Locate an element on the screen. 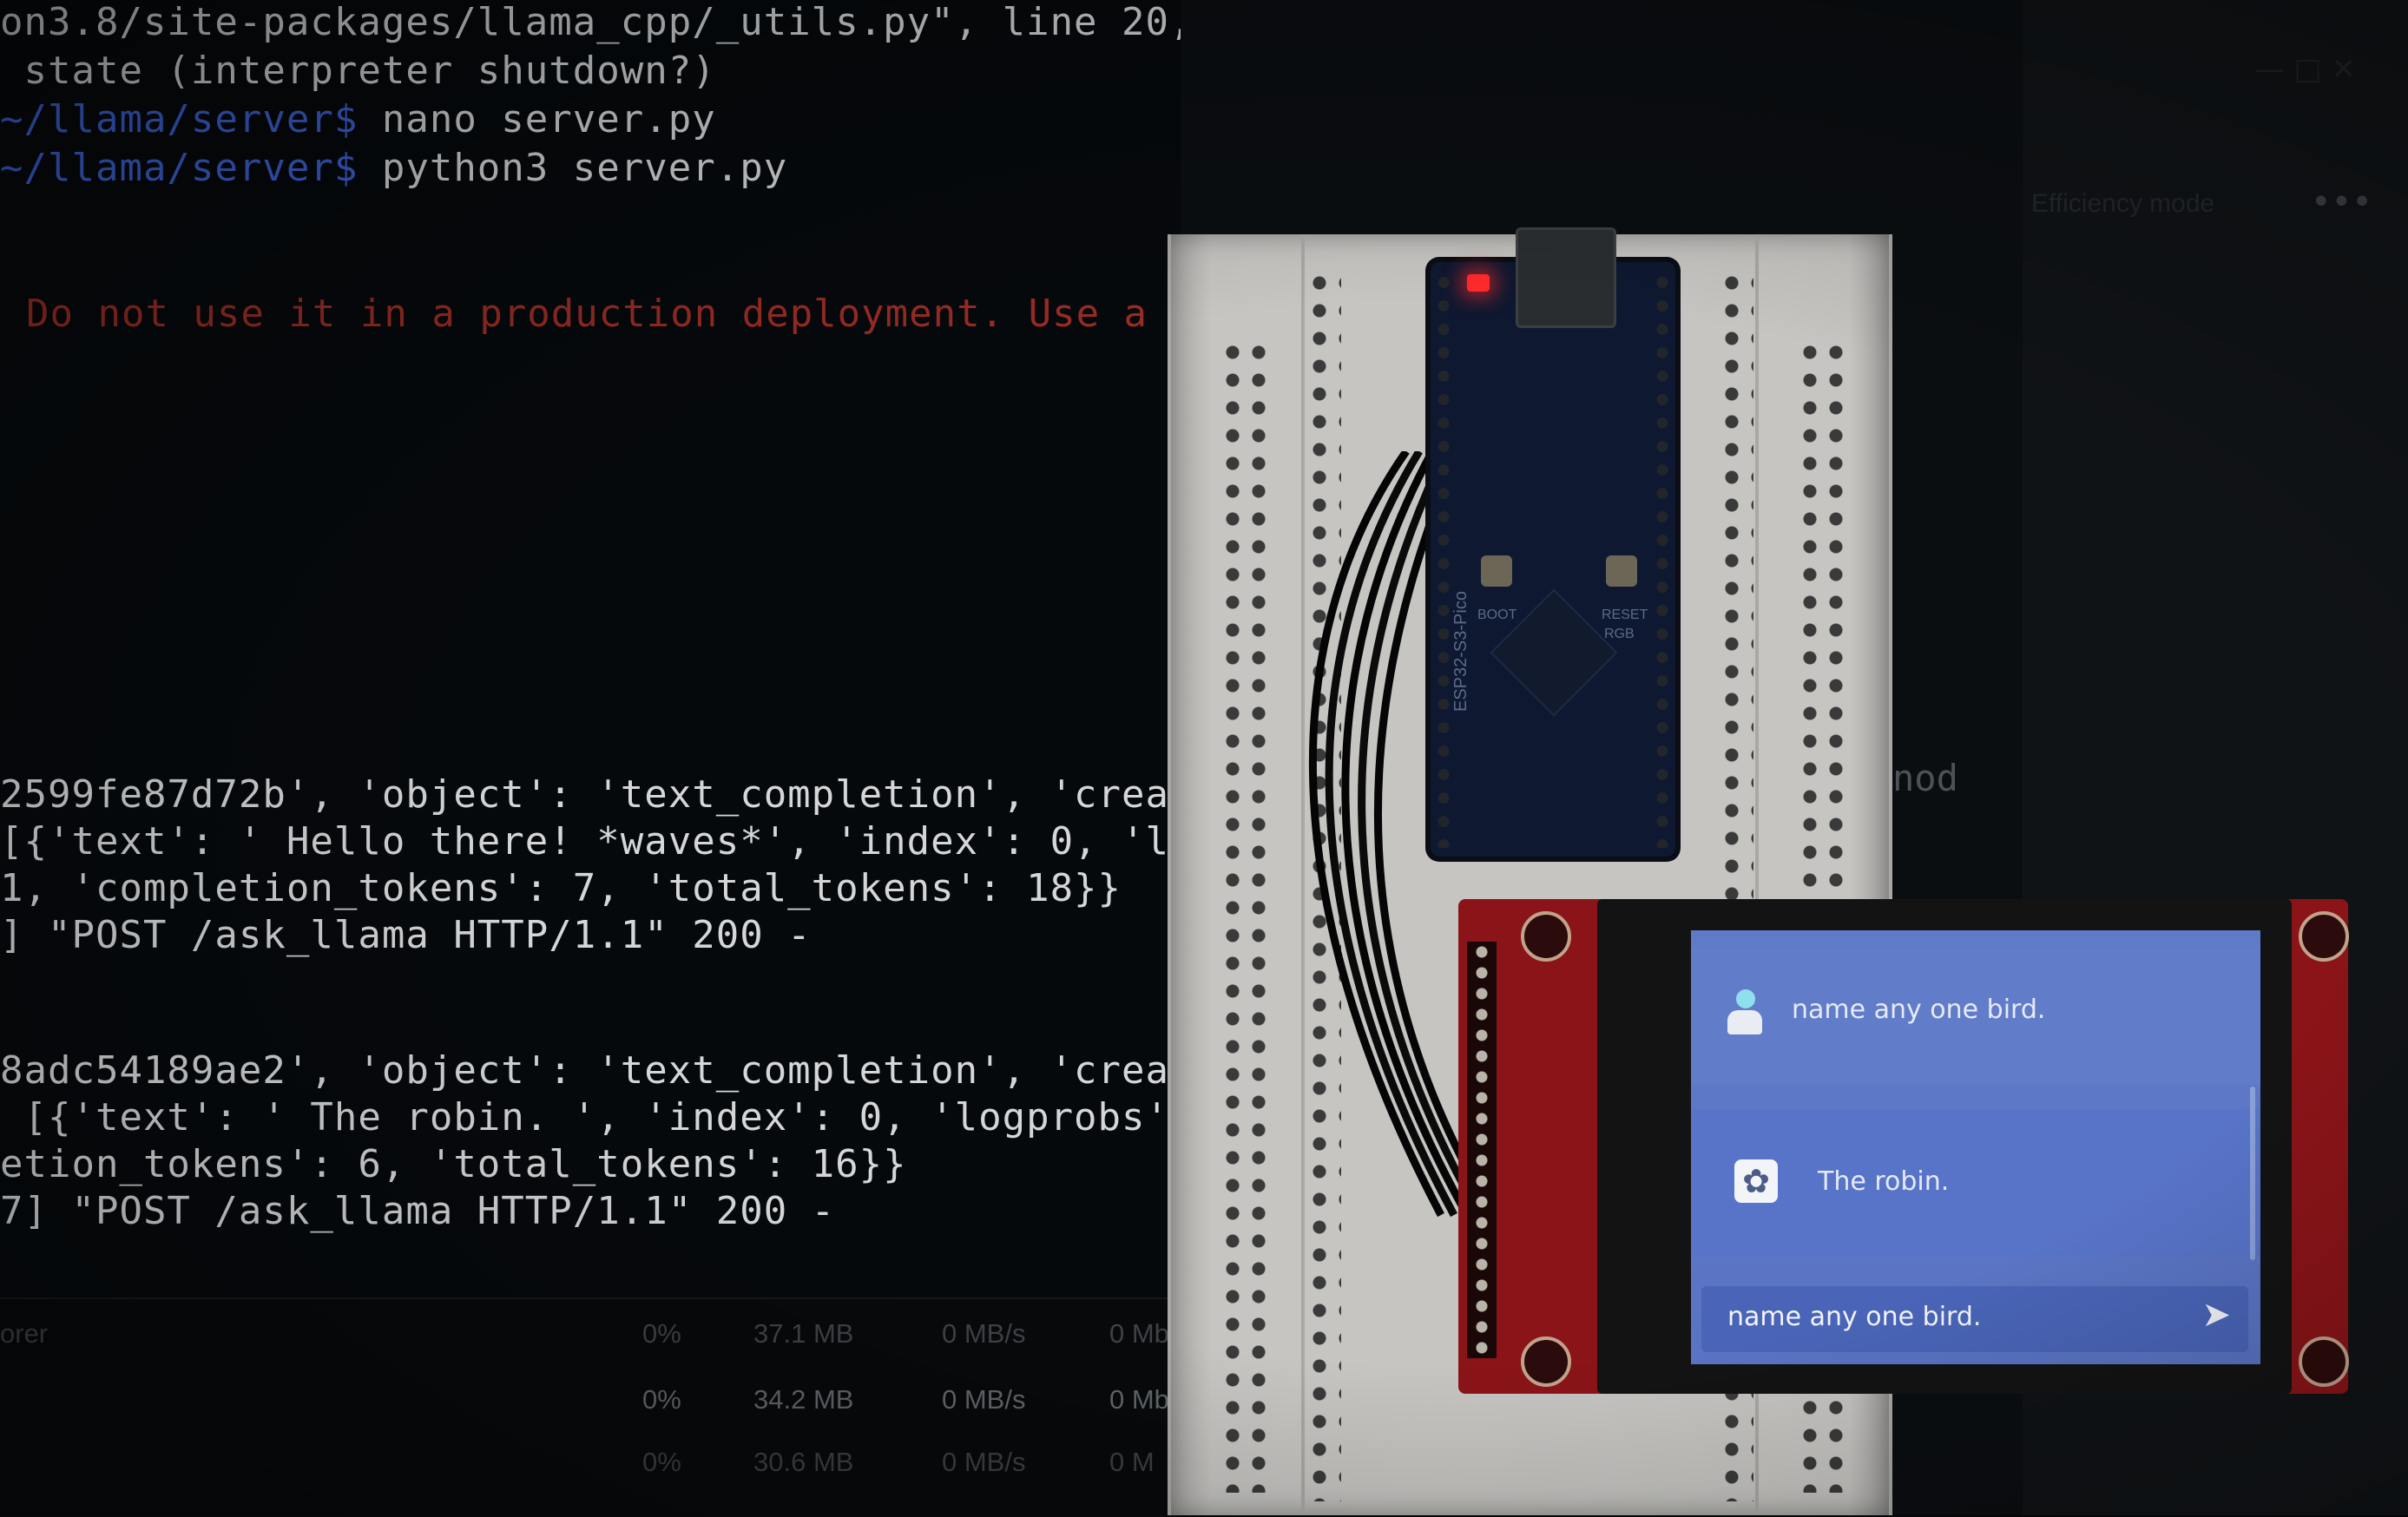 The height and width of the screenshot is (1517, 2408). user-message-text: name any one bird. is located at coordinates (1919, 1010).